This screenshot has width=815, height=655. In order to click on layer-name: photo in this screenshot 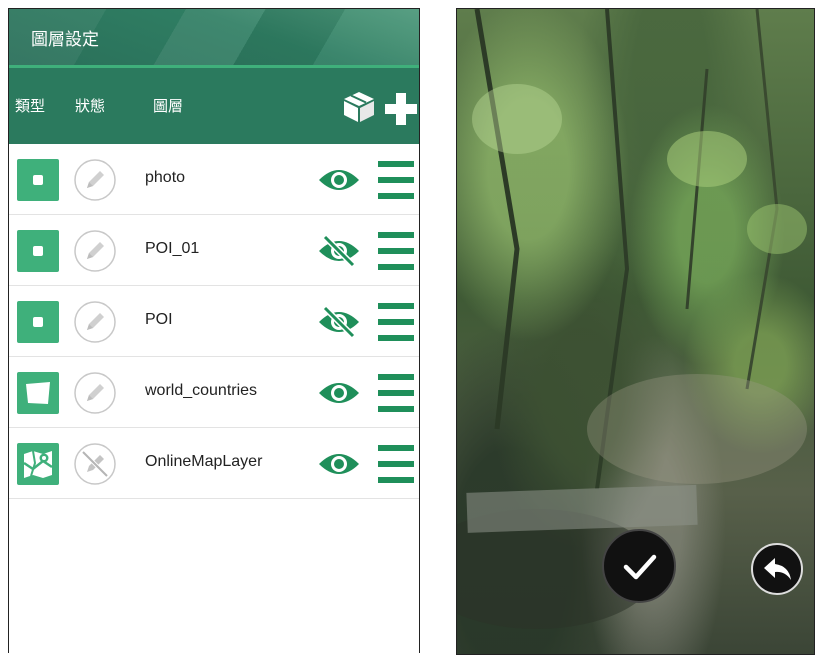, I will do `click(165, 177)`.